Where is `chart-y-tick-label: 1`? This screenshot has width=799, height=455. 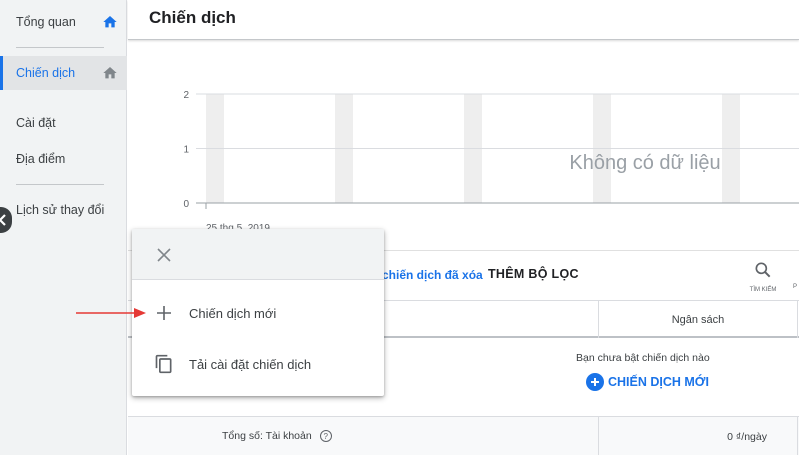 chart-y-tick-label: 1 is located at coordinates (186, 150).